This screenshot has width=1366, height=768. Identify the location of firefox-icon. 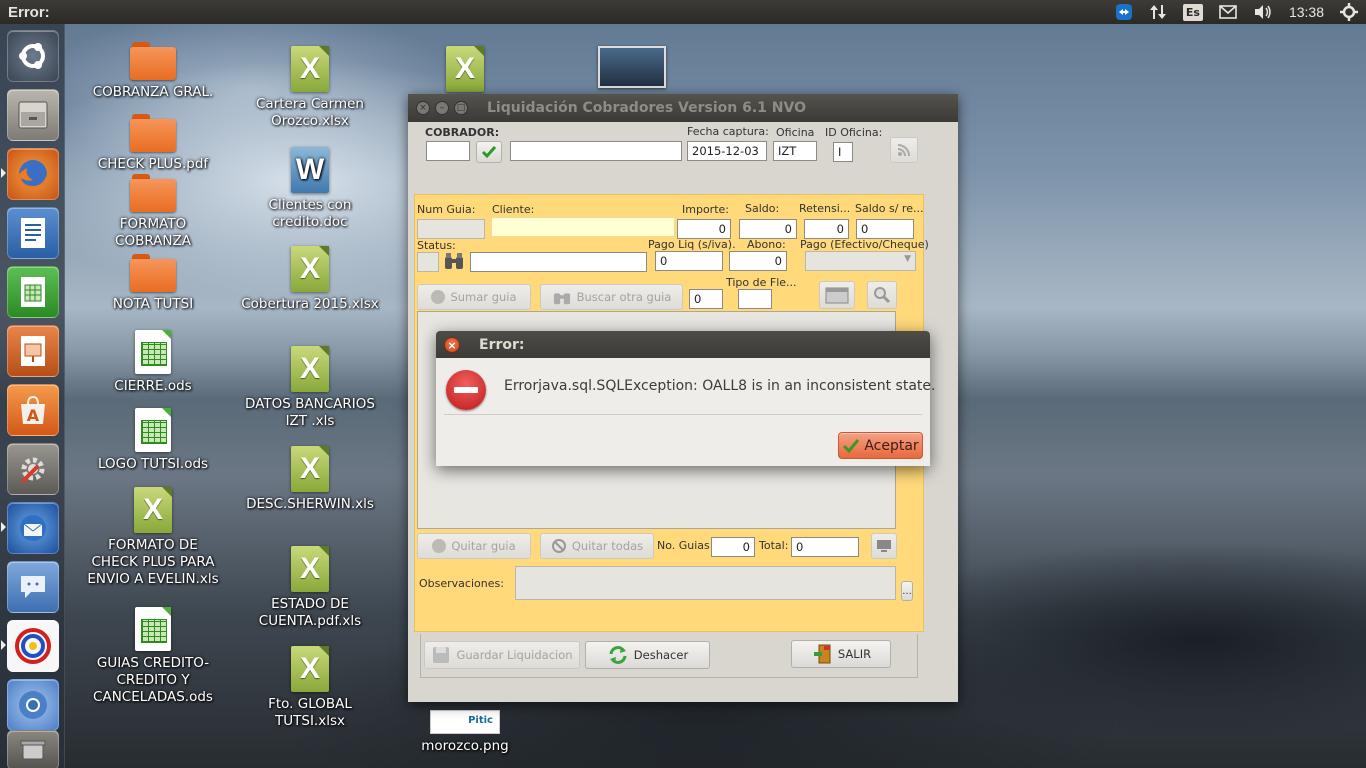
(33, 174).